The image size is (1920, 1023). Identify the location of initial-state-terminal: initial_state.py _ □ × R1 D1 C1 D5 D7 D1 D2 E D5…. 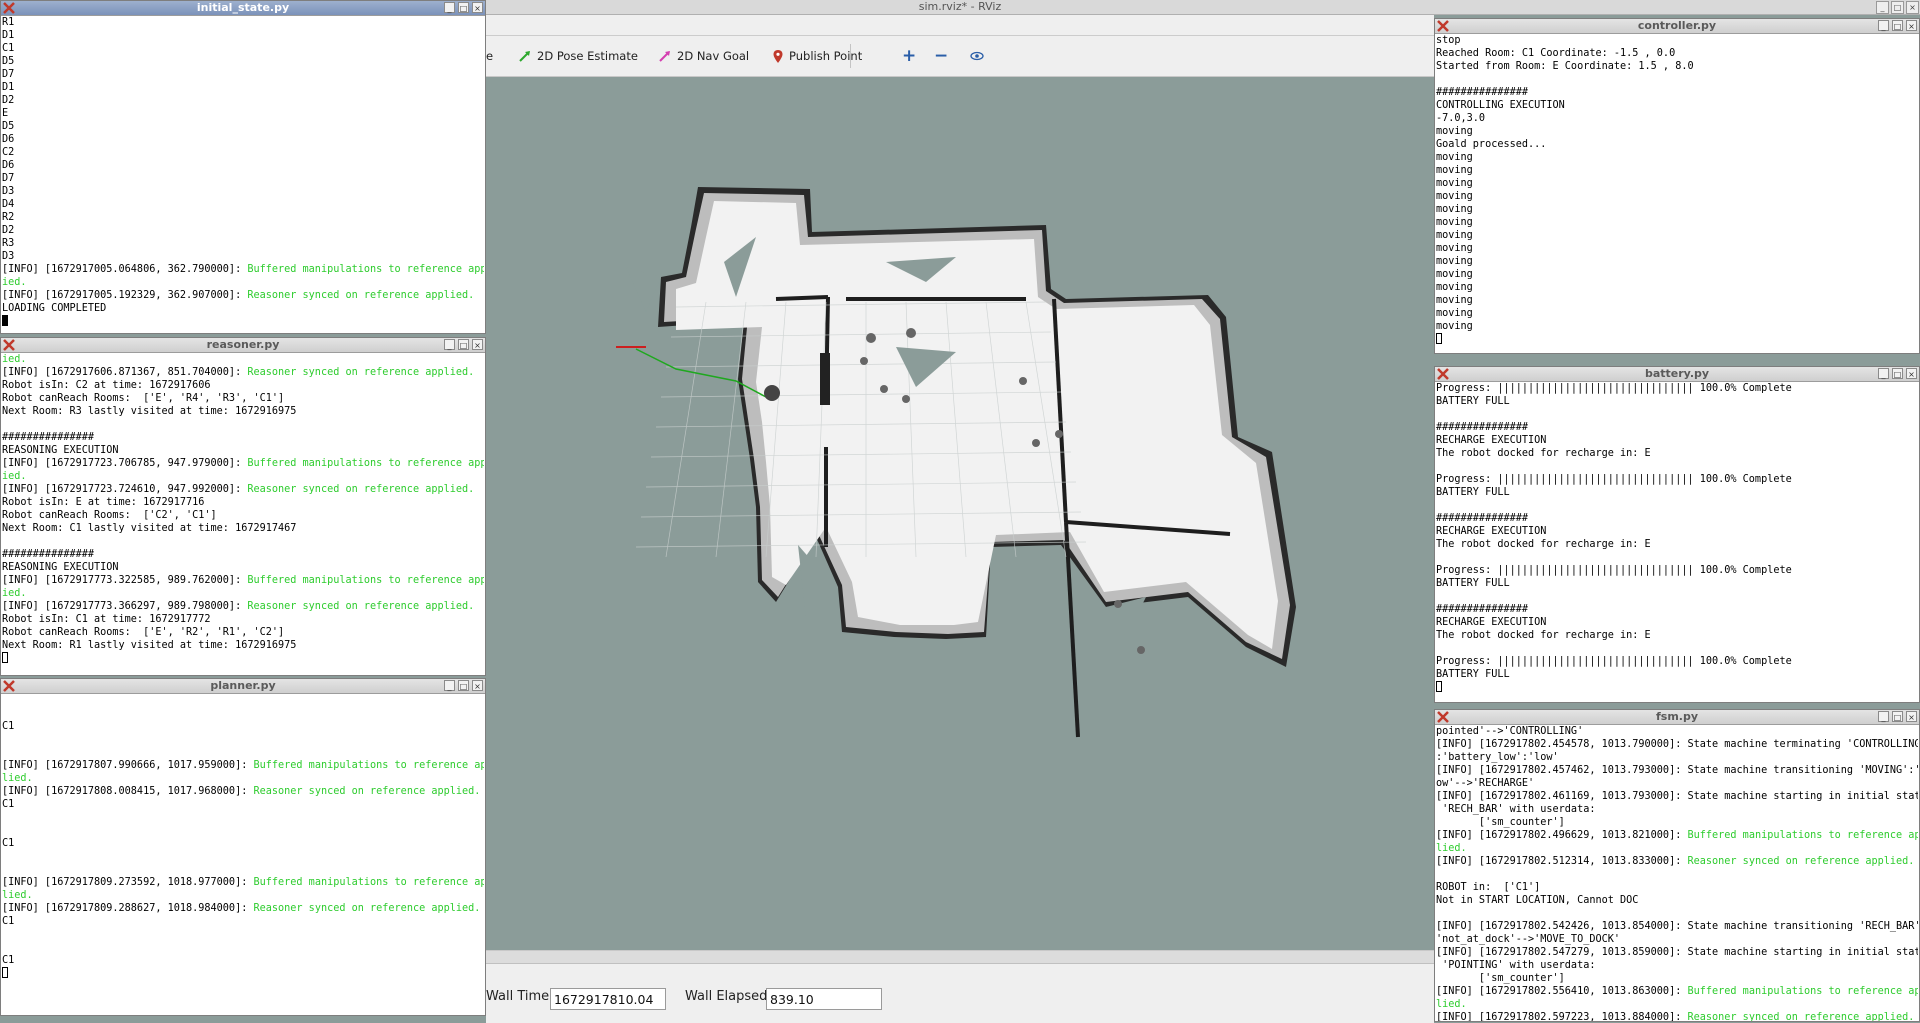
(243, 167).